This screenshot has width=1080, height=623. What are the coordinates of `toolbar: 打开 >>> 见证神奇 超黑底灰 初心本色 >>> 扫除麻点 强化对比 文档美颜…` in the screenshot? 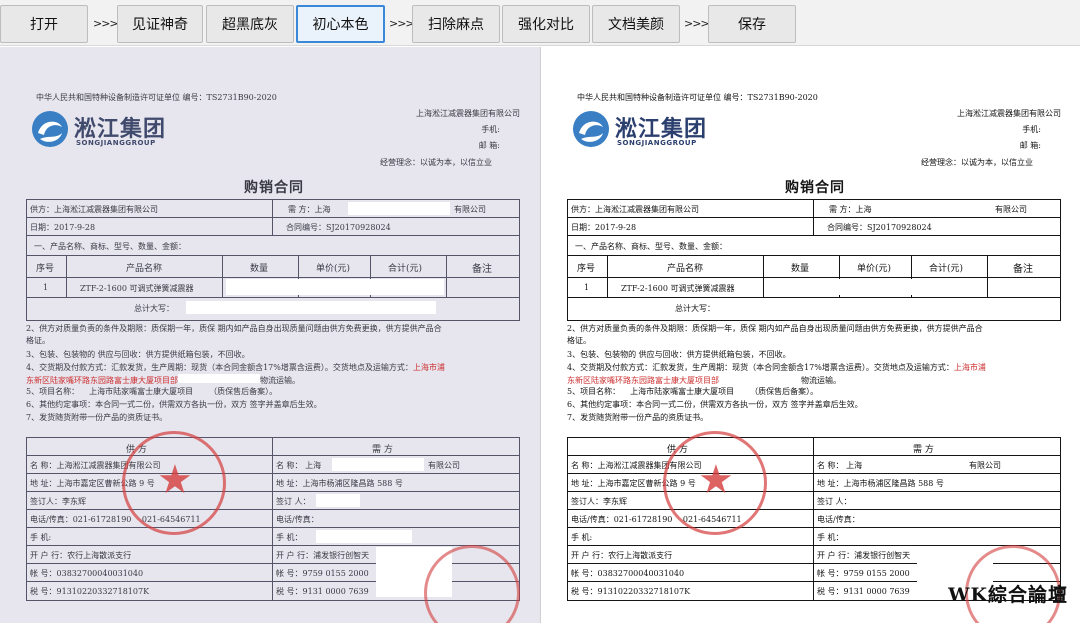 It's located at (540, 23).